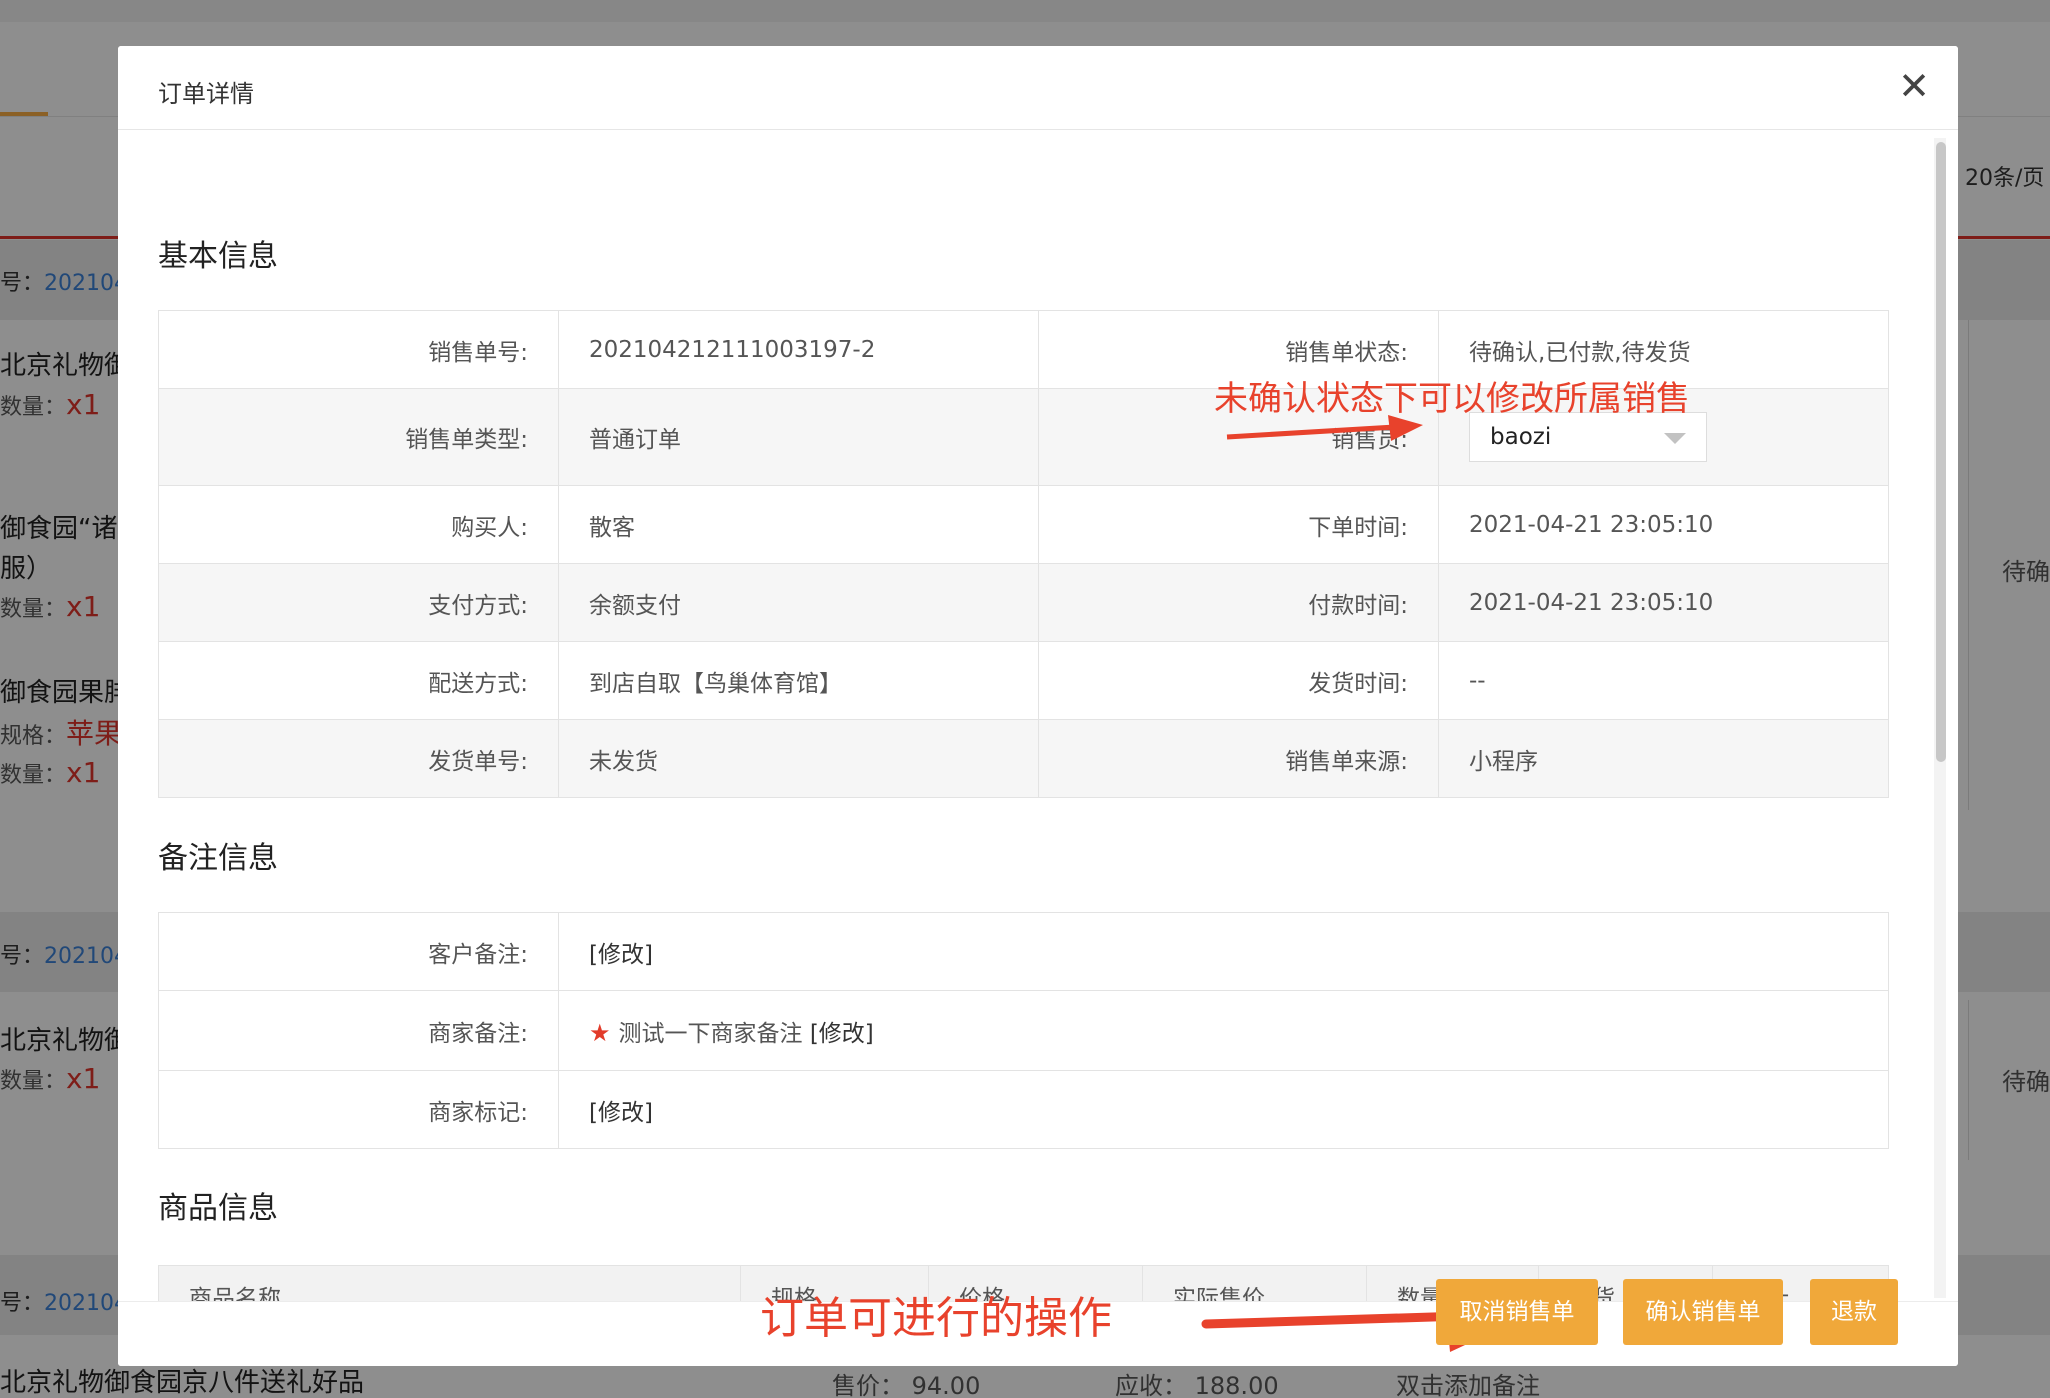 The height and width of the screenshot is (1398, 2050). What do you see at coordinates (1238, 602) in the screenshot?
I see `label-payment-time: 付款时间:` at bounding box center [1238, 602].